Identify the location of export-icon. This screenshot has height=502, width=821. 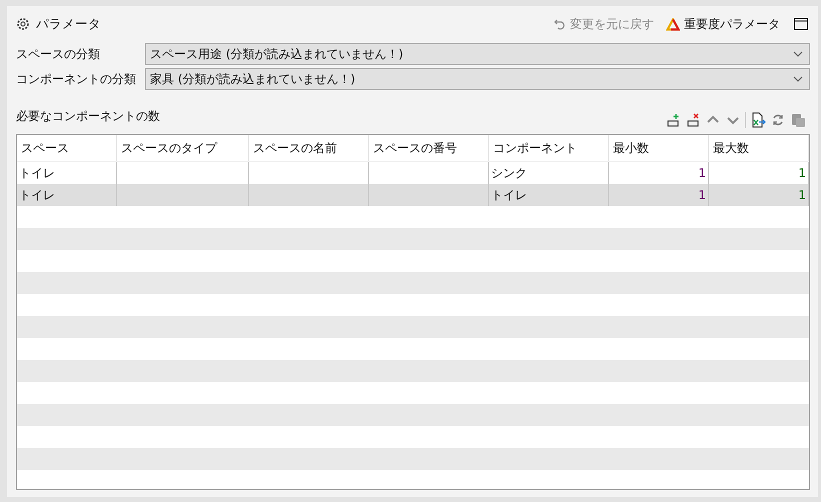
(758, 120).